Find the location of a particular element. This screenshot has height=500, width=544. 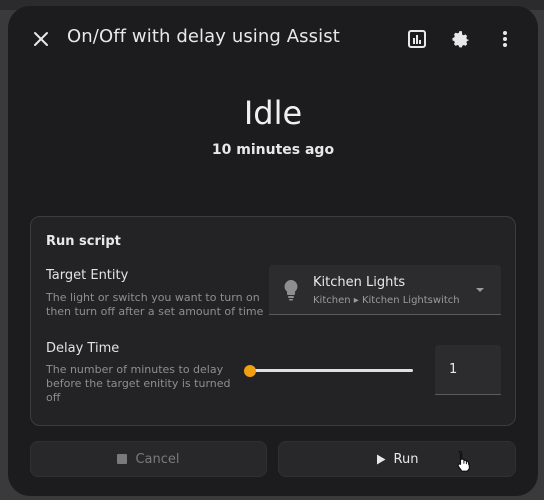

chart-bar-icon is located at coordinates (417, 39).